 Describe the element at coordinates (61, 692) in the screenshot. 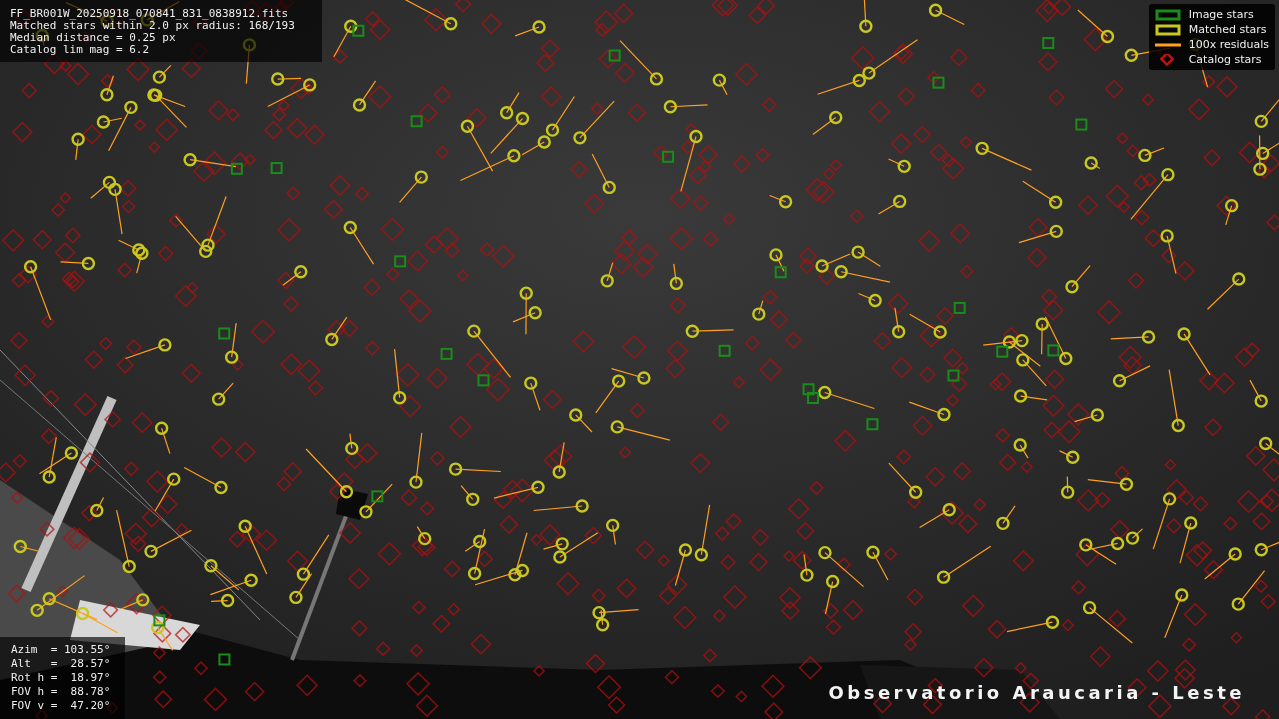

I see `pointing-text: FOV h = 88.78°` at that location.